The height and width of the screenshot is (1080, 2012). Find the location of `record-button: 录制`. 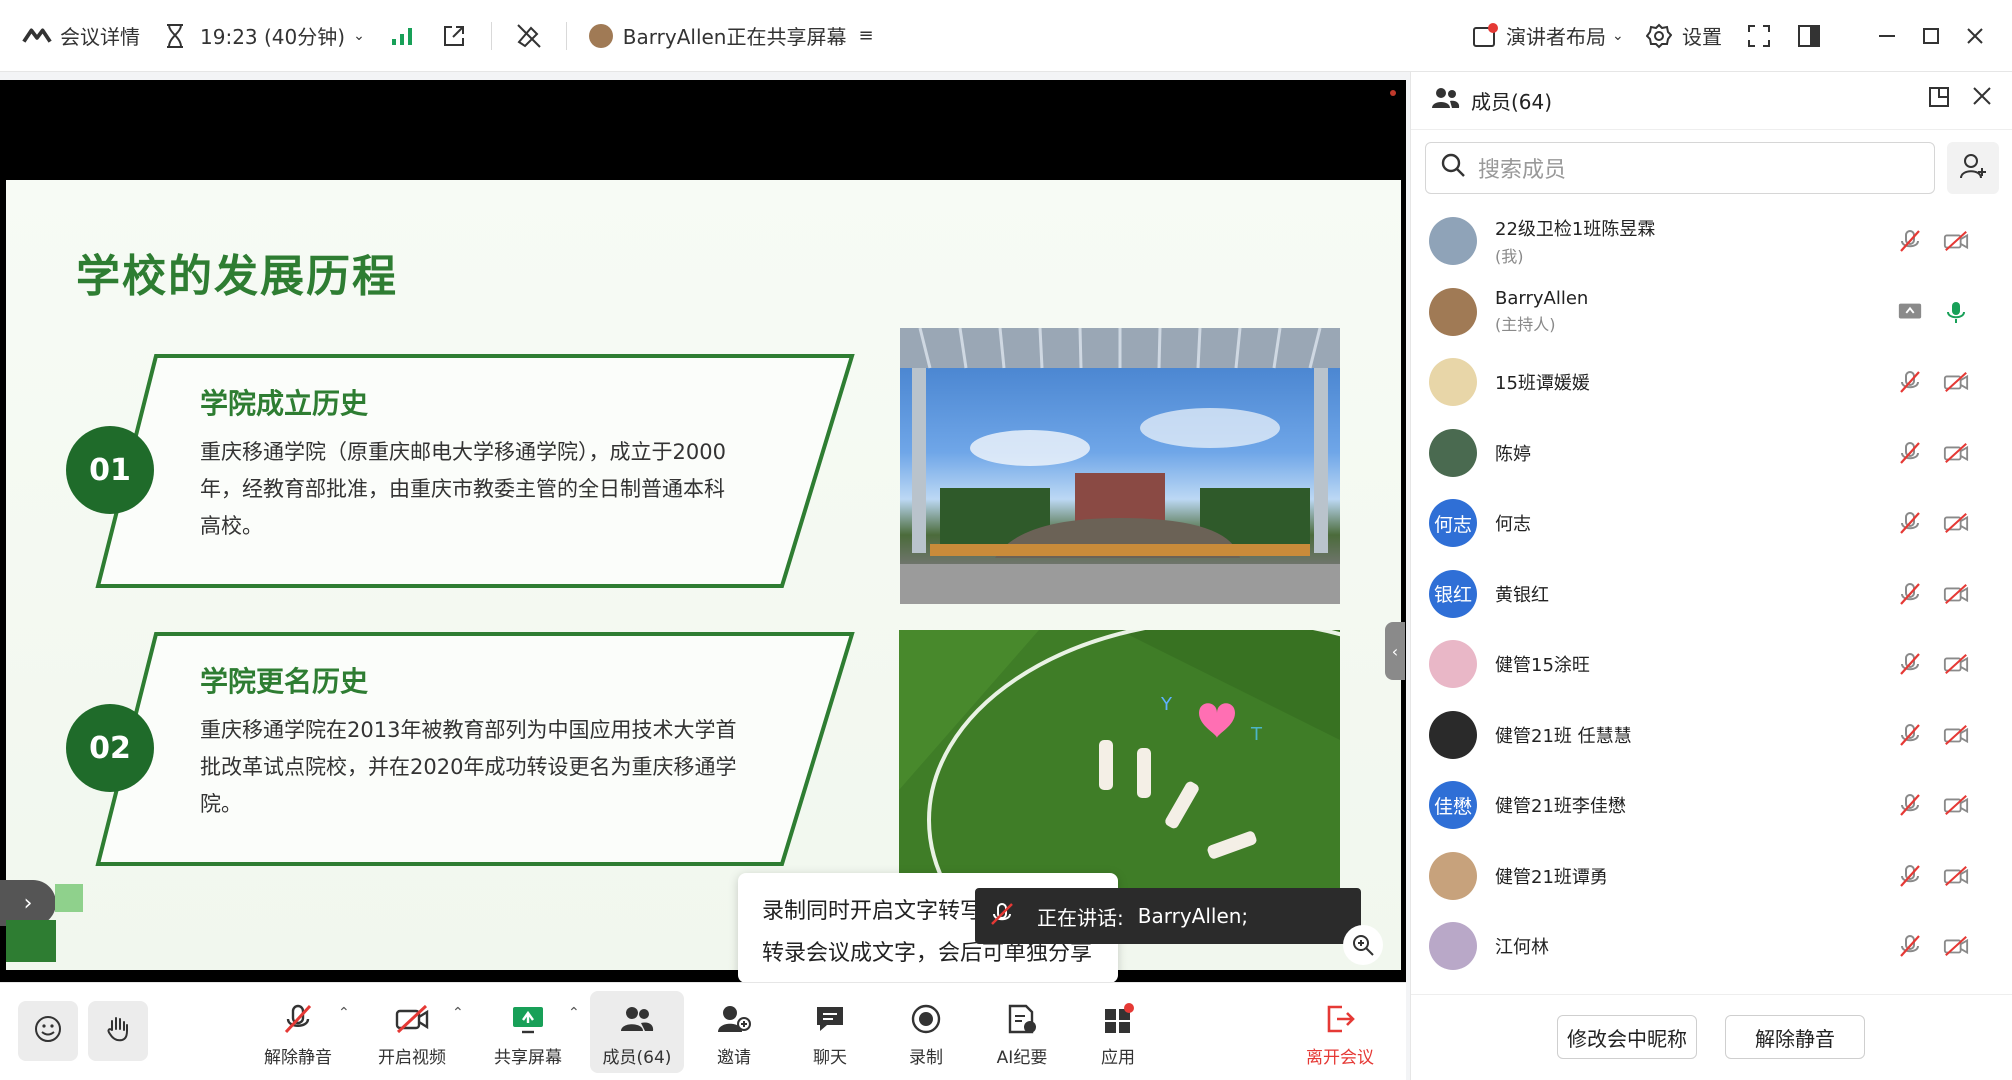

record-button: 录制 is located at coordinates (926, 1032).